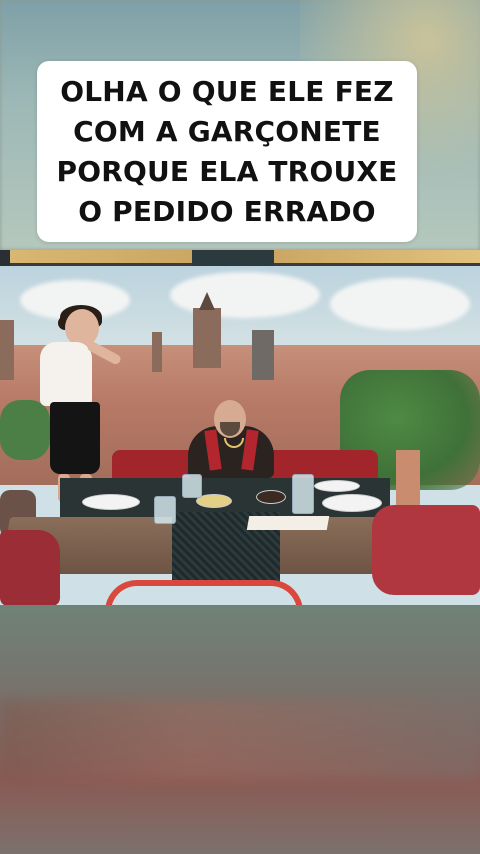 The height and width of the screenshot is (854, 480). Describe the element at coordinates (400, 304) in the screenshot. I see `cloud` at that location.